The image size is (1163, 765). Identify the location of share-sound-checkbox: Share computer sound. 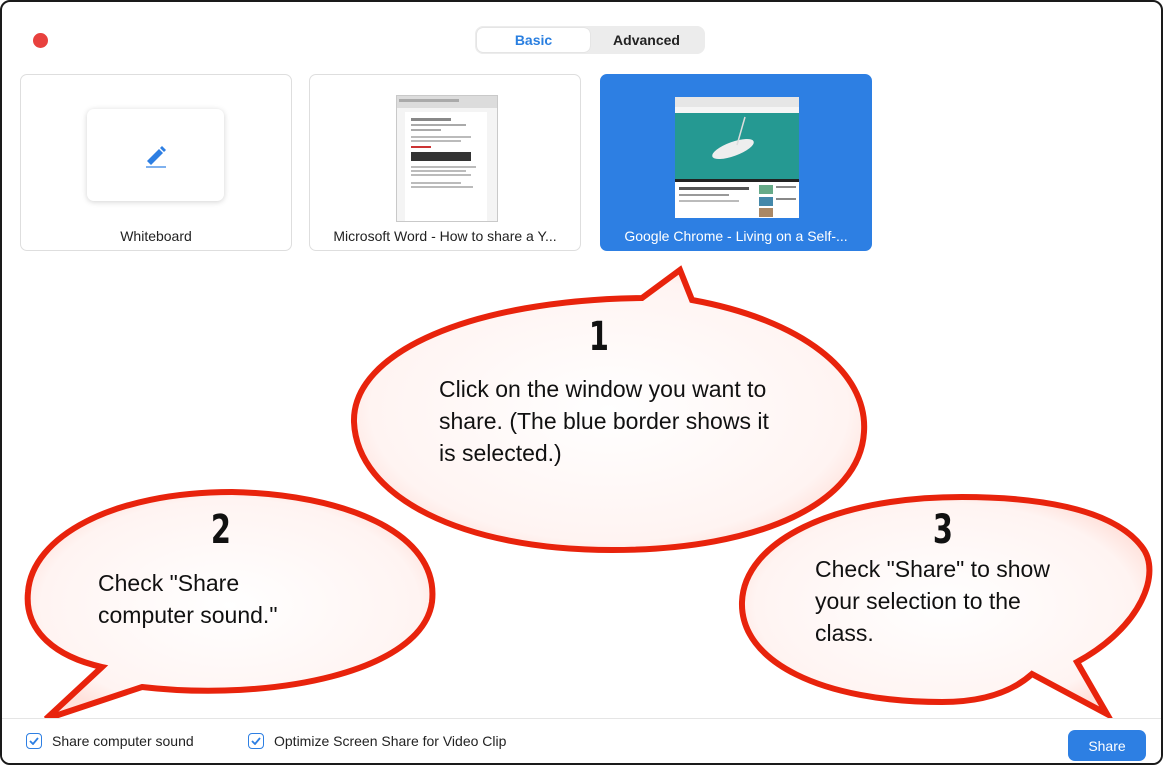
(110, 741).